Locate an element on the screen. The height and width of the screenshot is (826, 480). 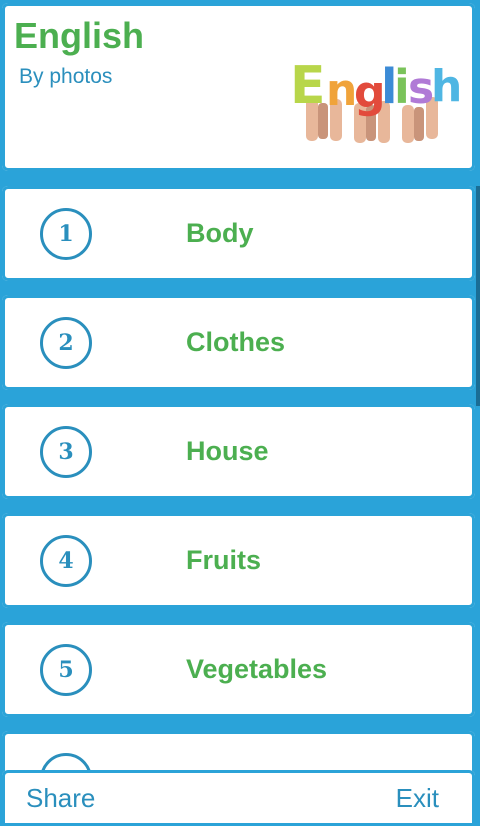
lesson-item-body: 1 Body is located at coordinates (238, 233).